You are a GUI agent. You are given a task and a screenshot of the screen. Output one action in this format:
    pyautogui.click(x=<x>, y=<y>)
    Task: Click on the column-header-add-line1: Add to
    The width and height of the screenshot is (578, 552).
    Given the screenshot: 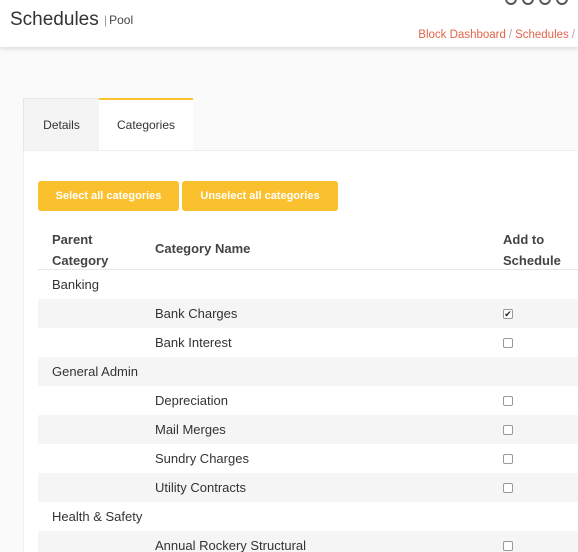 What is the action you would take?
    pyautogui.click(x=524, y=239)
    